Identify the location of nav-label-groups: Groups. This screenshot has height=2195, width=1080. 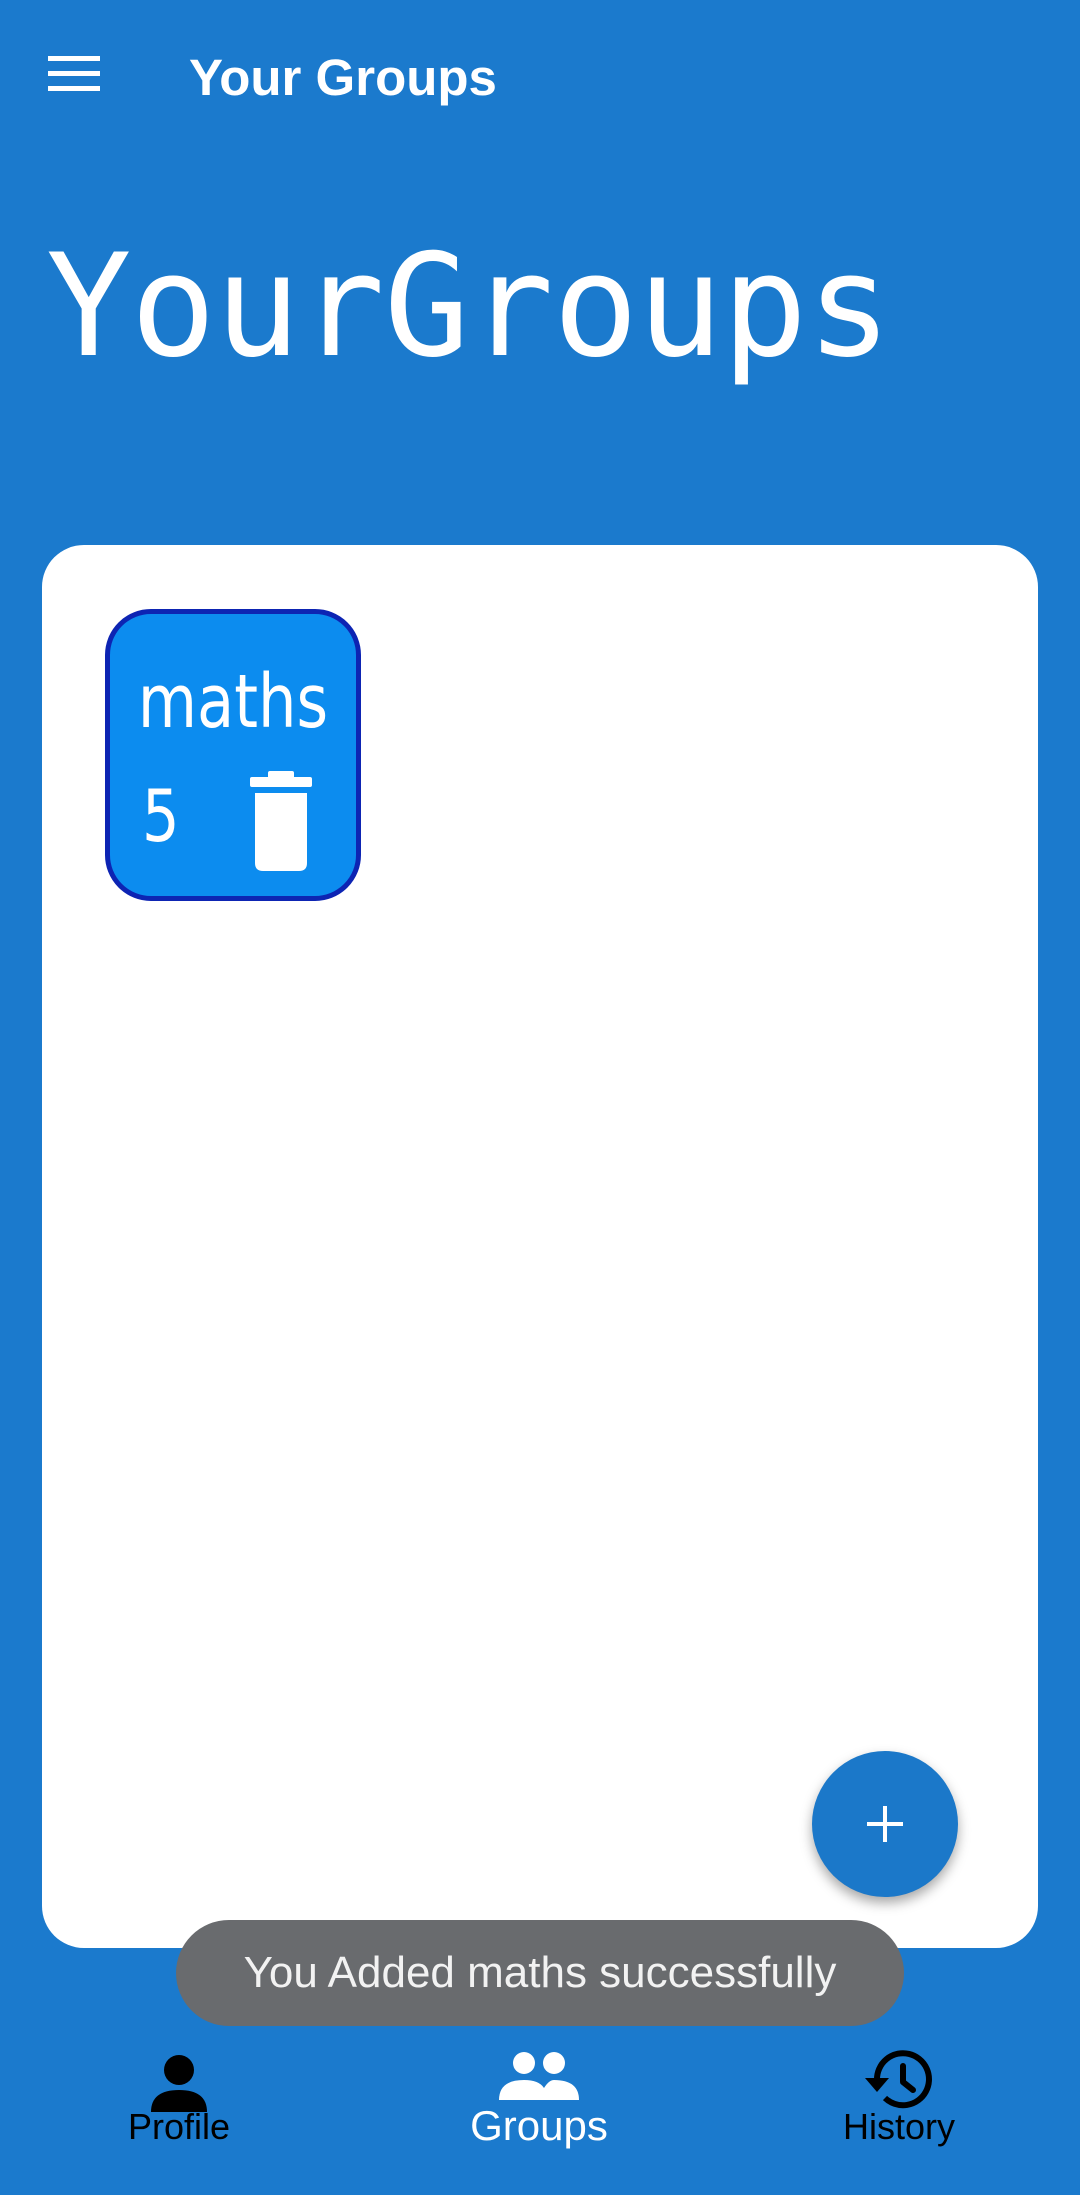
(539, 2125).